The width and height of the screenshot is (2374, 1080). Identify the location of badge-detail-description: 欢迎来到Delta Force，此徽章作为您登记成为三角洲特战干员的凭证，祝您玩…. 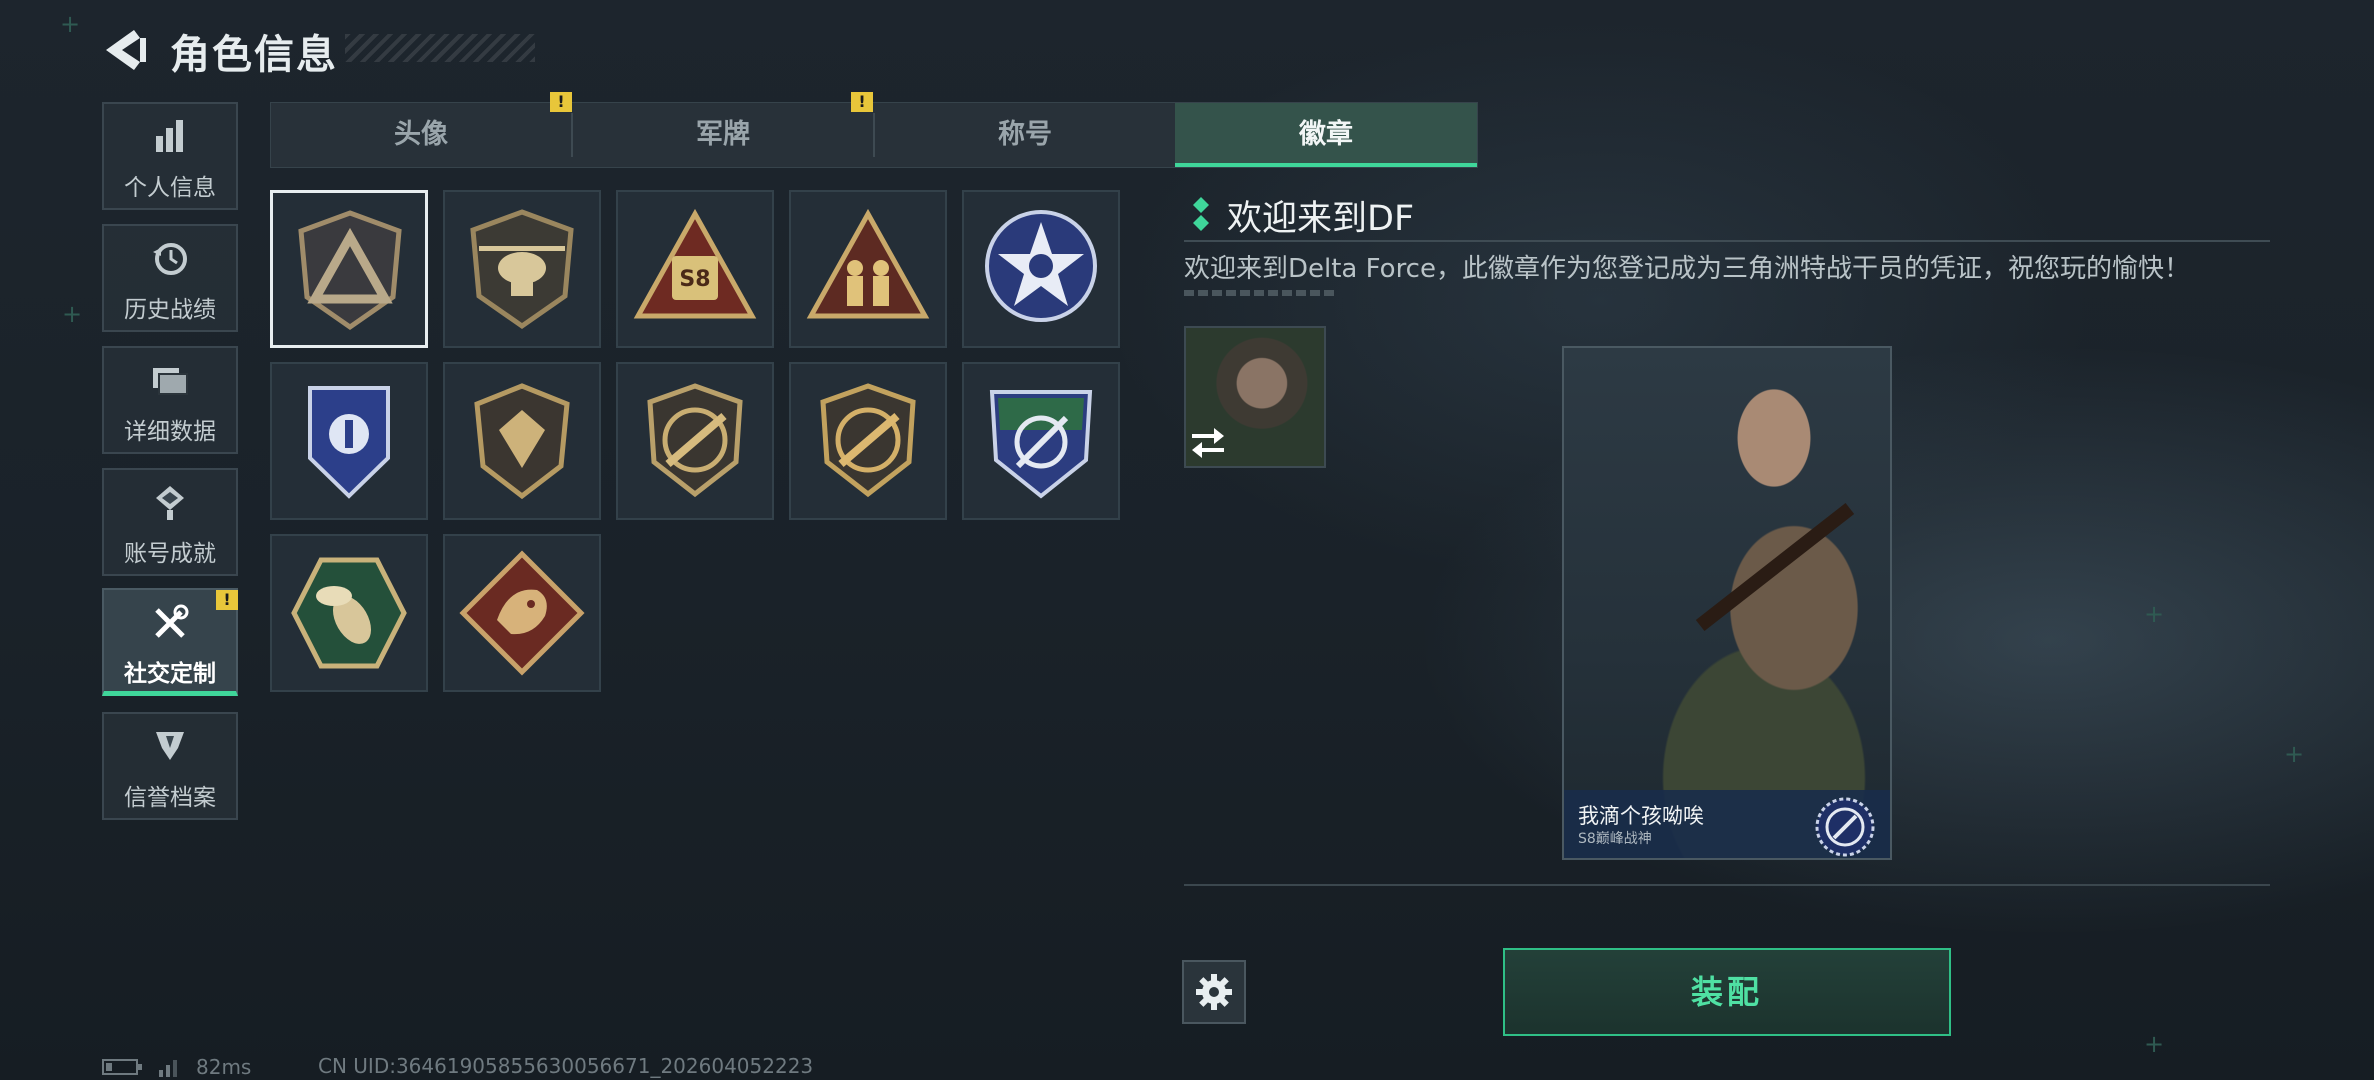
(1687, 269).